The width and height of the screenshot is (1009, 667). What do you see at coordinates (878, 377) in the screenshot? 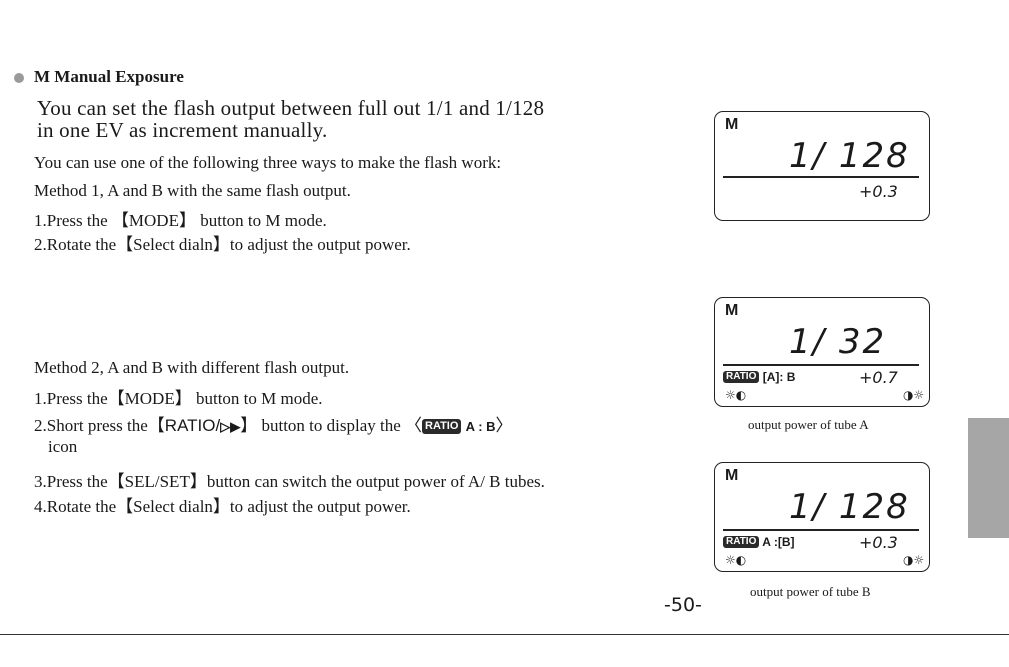
I see `lcd-ev: +0.7` at bounding box center [878, 377].